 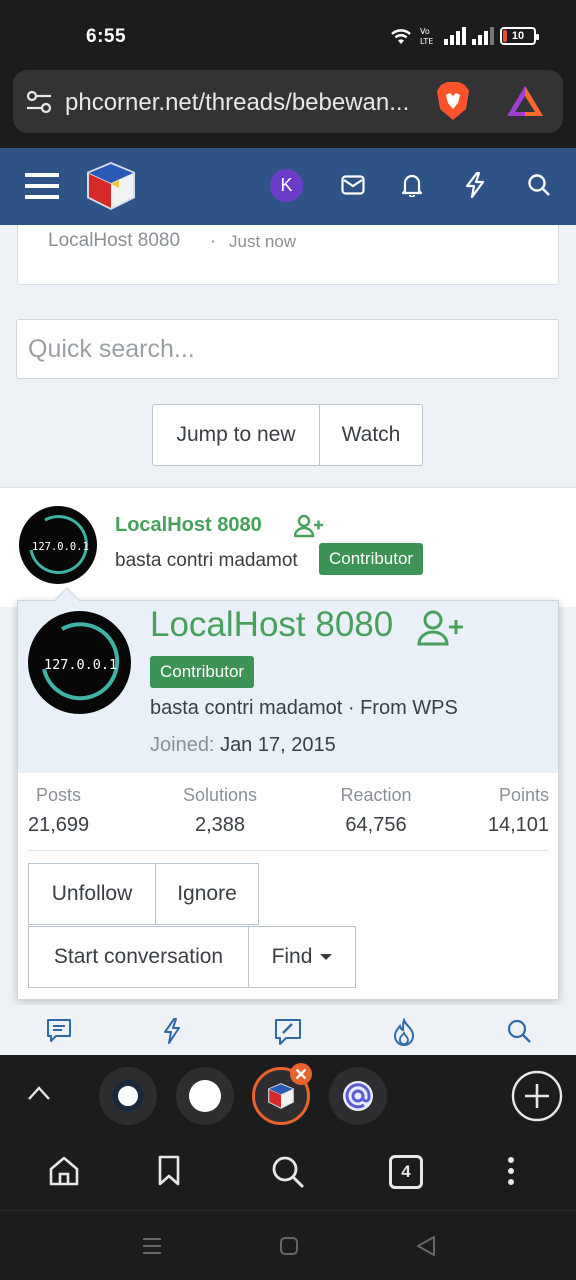 I want to click on signal-2-icon, so click(x=483, y=36).